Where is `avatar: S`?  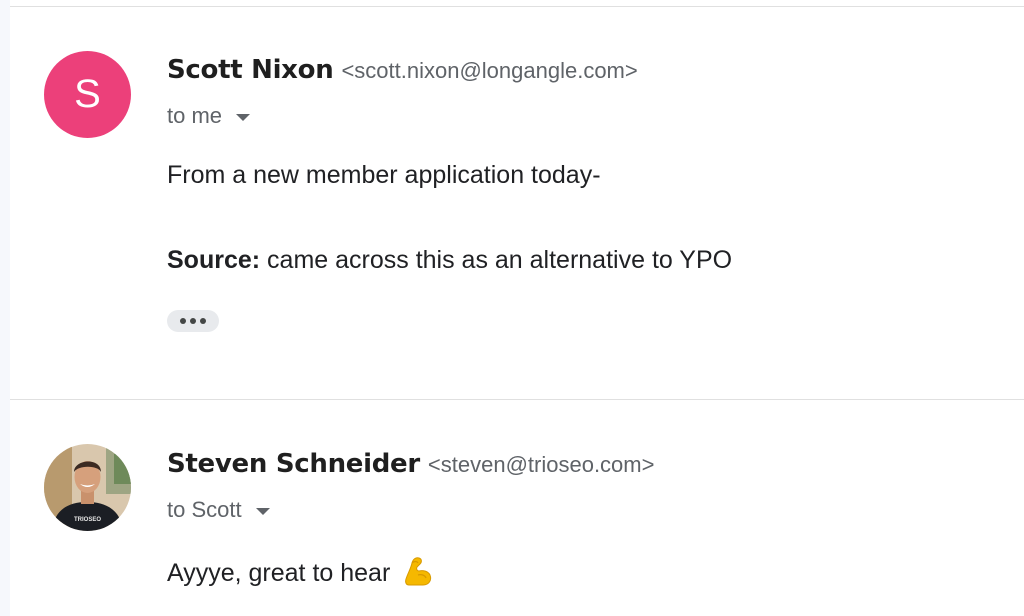 avatar: S is located at coordinates (87, 94).